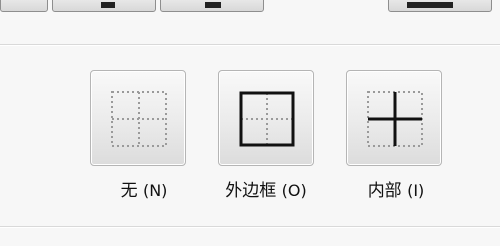  I want to click on inside-border-icon, so click(395, 119).